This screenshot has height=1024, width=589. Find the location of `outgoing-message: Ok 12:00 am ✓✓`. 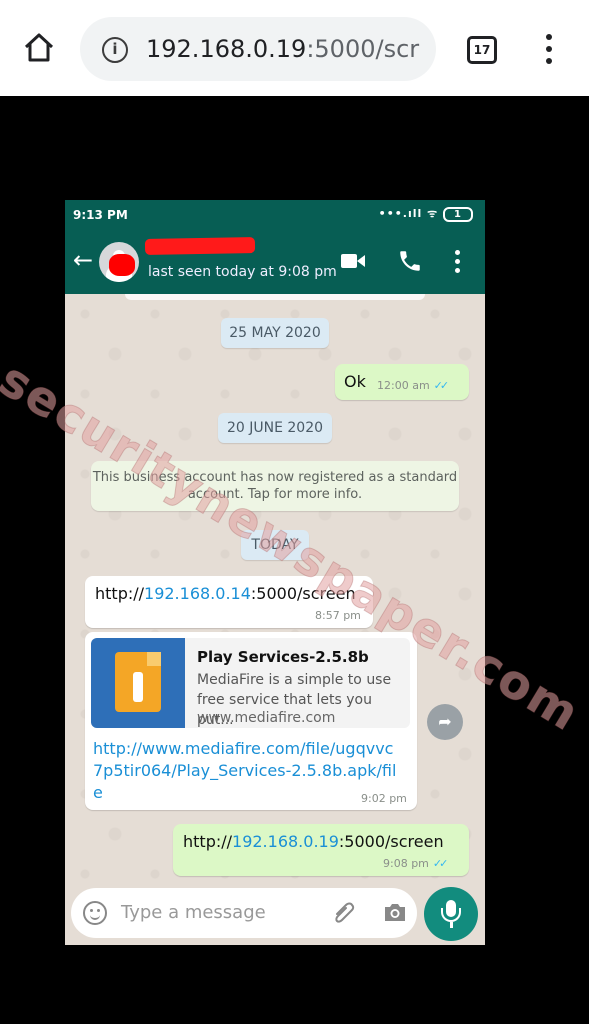

outgoing-message: Ok 12:00 am ✓✓ is located at coordinates (402, 382).